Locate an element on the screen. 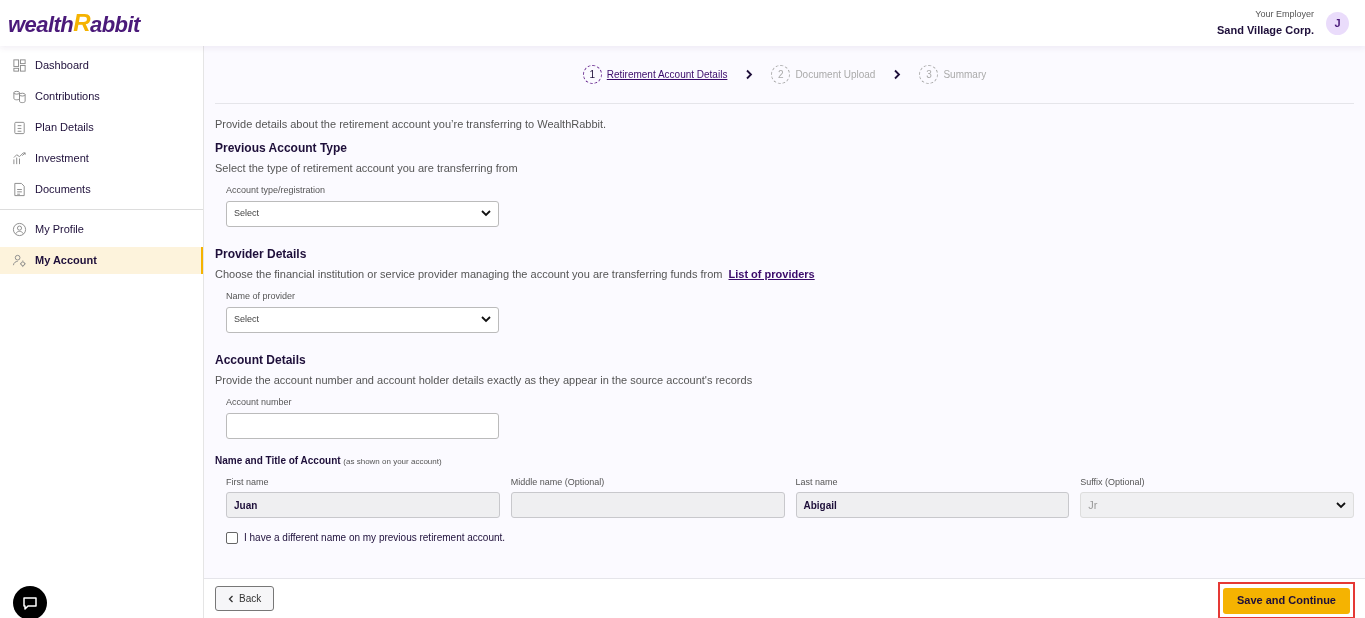 The image size is (1365, 618). sidebar-item: Contributions is located at coordinates (101, 96).